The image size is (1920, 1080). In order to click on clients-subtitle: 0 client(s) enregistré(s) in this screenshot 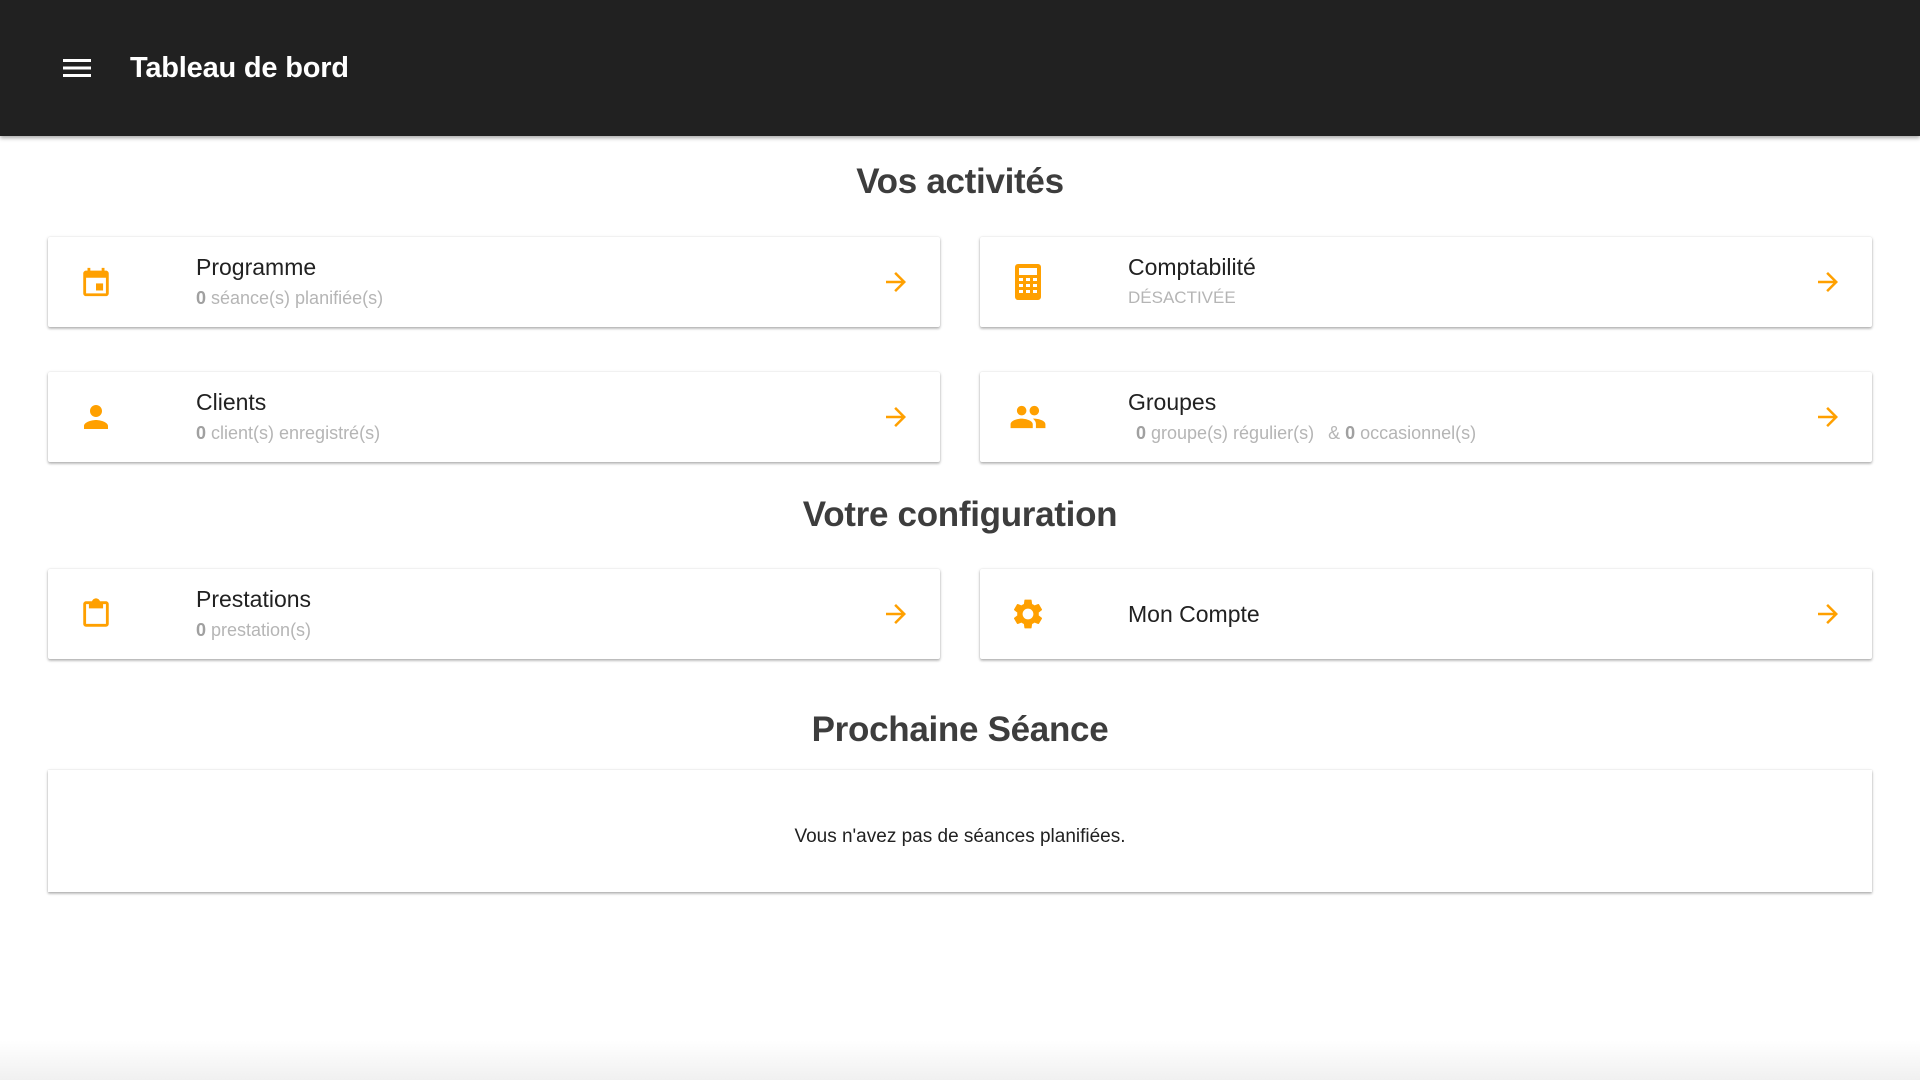, I will do `click(288, 433)`.